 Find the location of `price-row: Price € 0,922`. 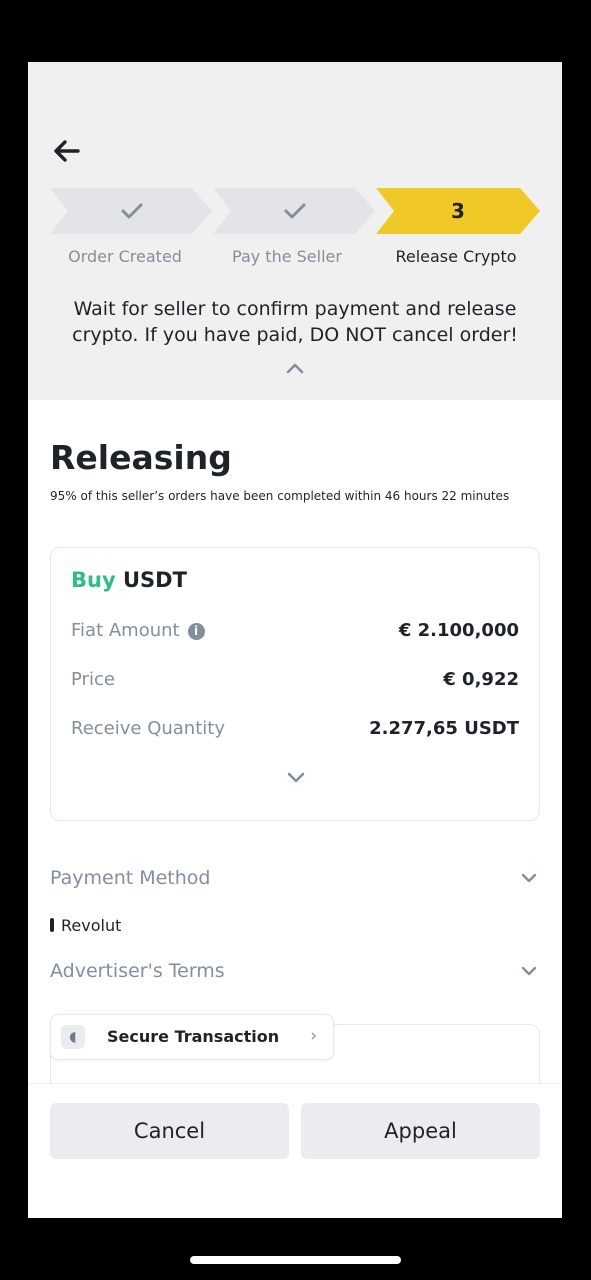

price-row: Price € 0,922 is located at coordinates (295, 682).